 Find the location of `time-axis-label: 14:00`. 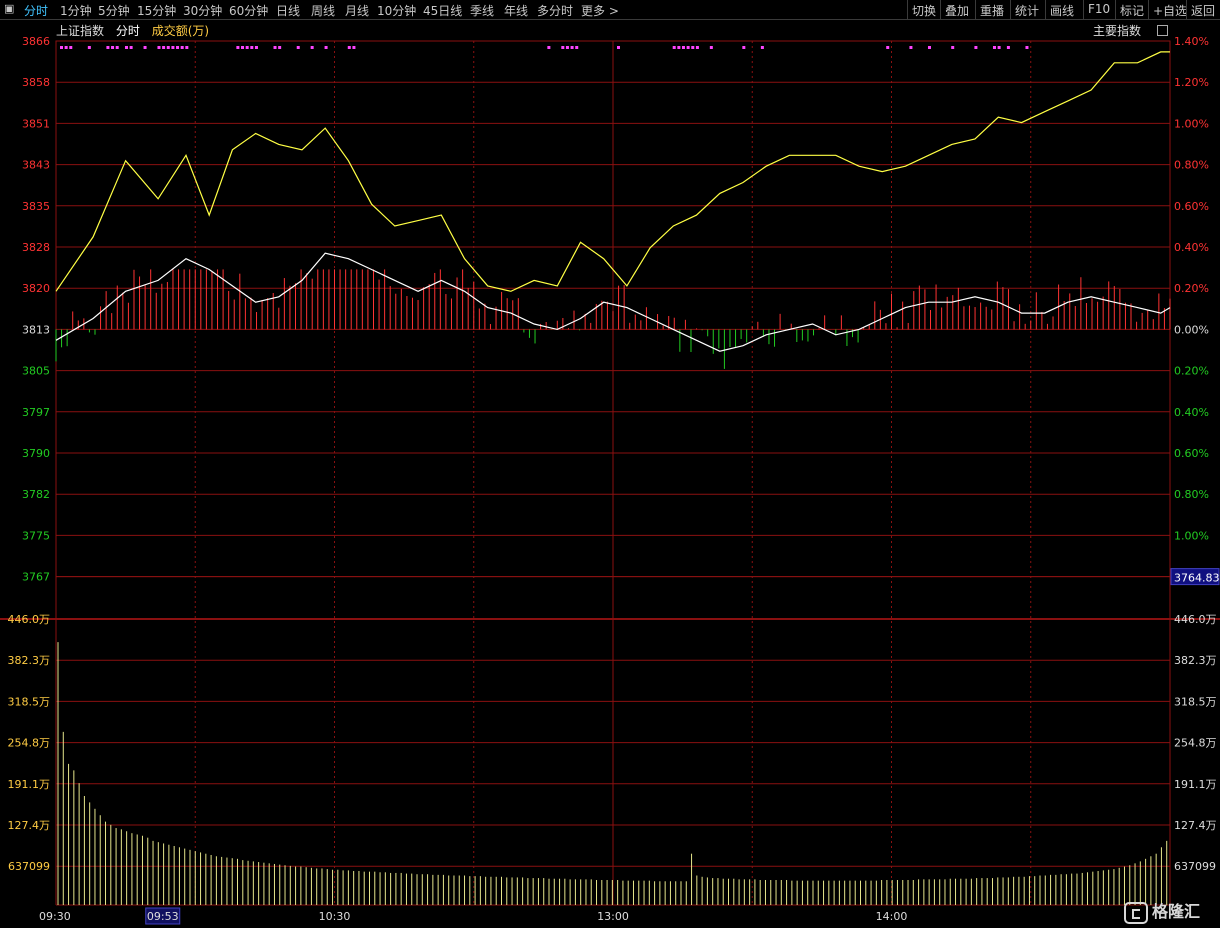

time-axis-label: 14:00 is located at coordinates (892, 916).